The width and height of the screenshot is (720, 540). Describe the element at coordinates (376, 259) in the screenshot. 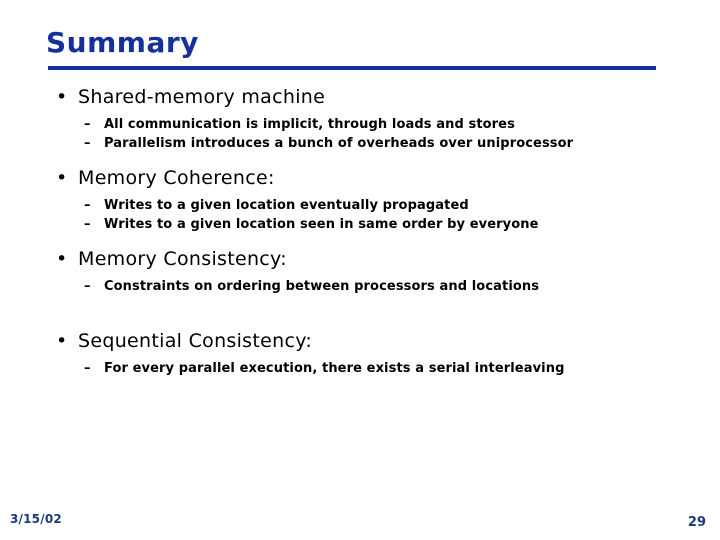

I see `bullet-level1-memory-consistency: • Memory Consistency:` at that location.